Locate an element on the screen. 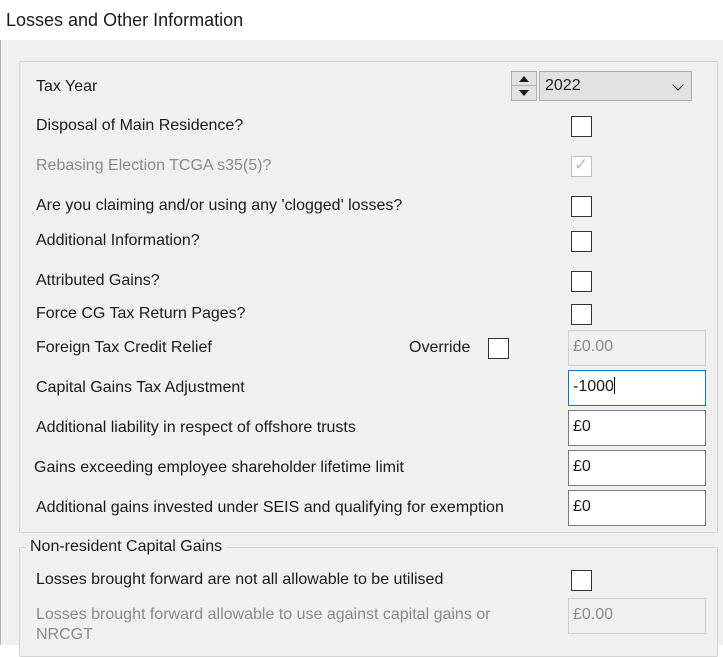 The height and width of the screenshot is (657, 723). attributed-gains-checkbox is located at coordinates (581, 281).